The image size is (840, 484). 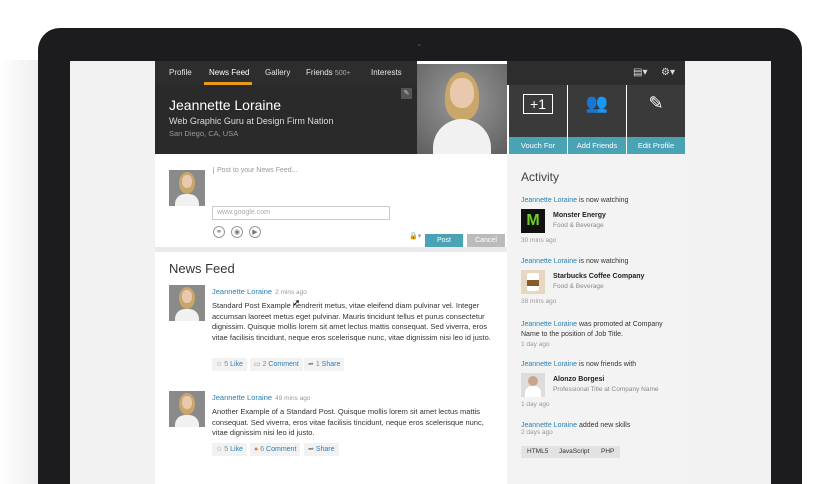 What do you see at coordinates (574, 452) in the screenshot?
I see `skill-tag: JavaScript` at bounding box center [574, 452].